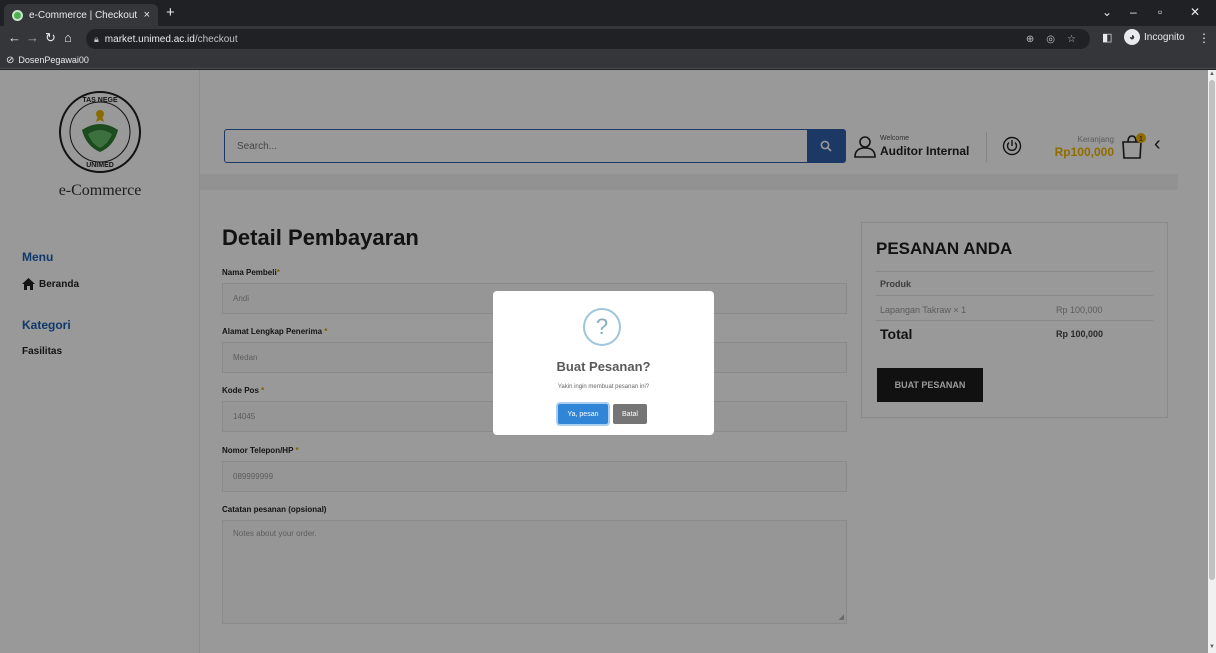  I want to click on question-icon: ?, so click(602, 327).